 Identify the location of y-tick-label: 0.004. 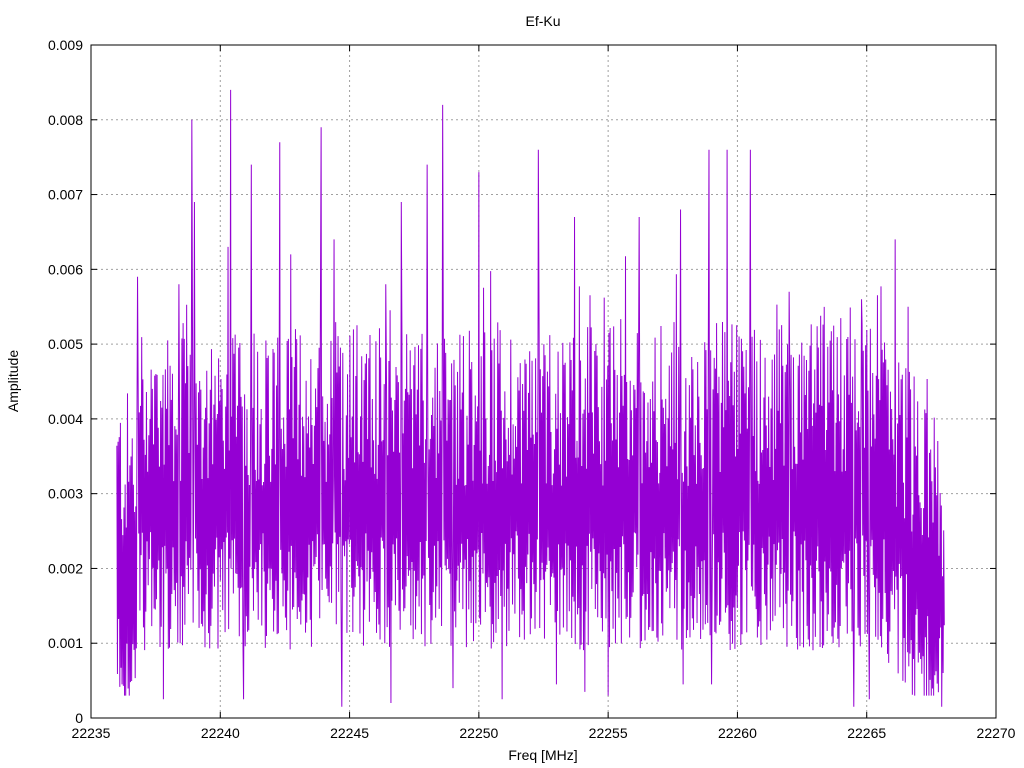
(65, 419).